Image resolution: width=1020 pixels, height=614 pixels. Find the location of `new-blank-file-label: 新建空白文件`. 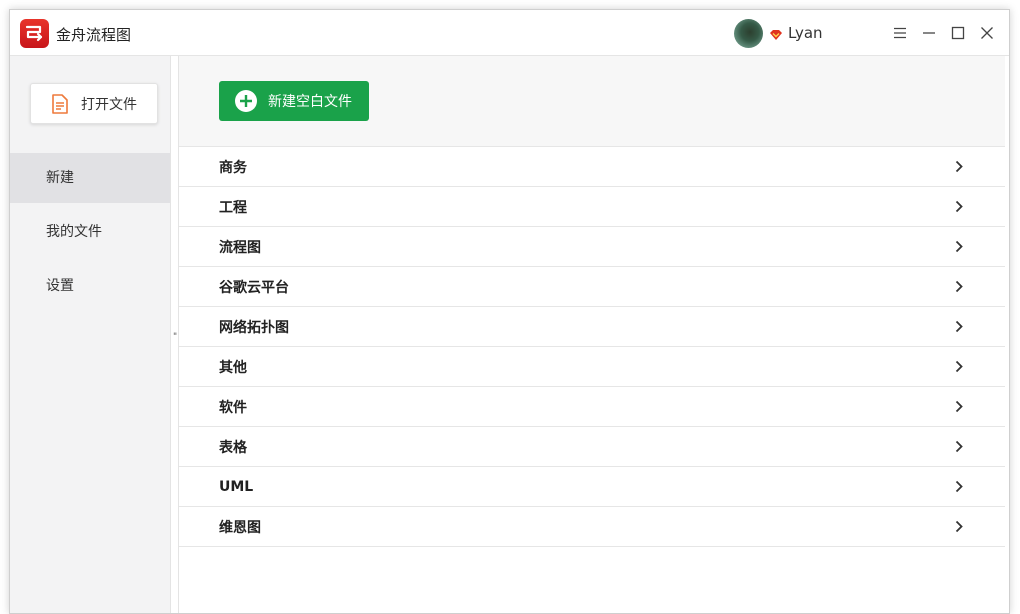

new-blank-file-label: 新建空白文件 is located at coordinates (310, 102).